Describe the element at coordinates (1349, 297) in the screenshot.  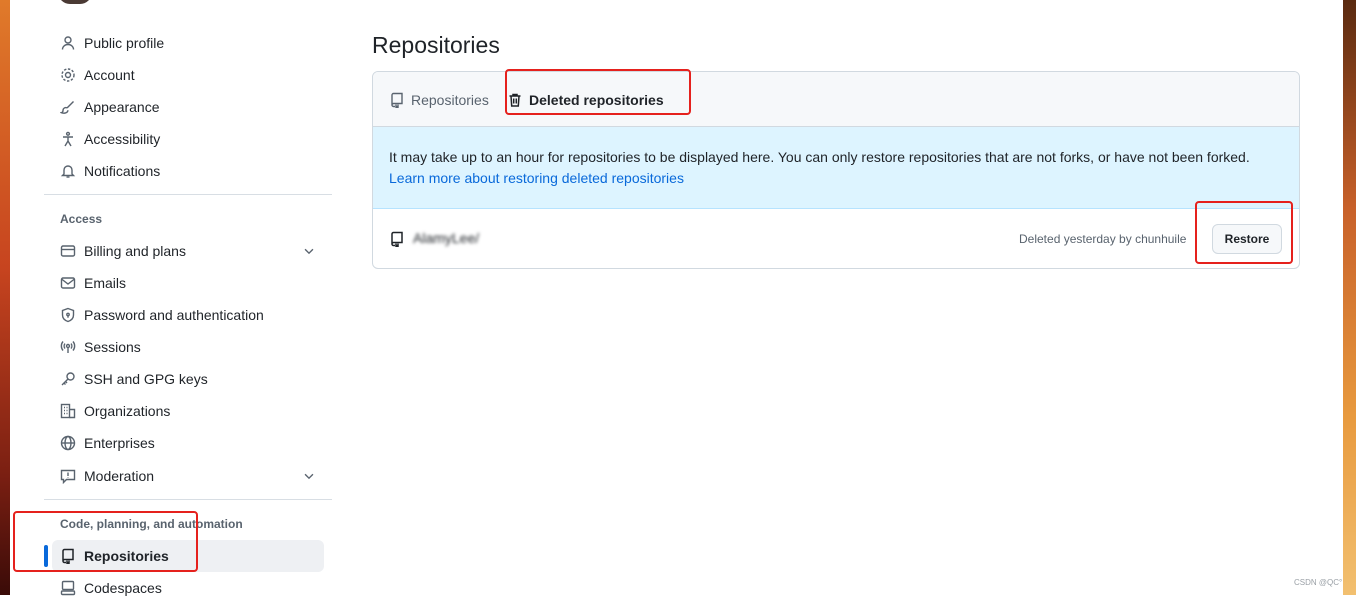
I see `desktop-background-right` at that location.